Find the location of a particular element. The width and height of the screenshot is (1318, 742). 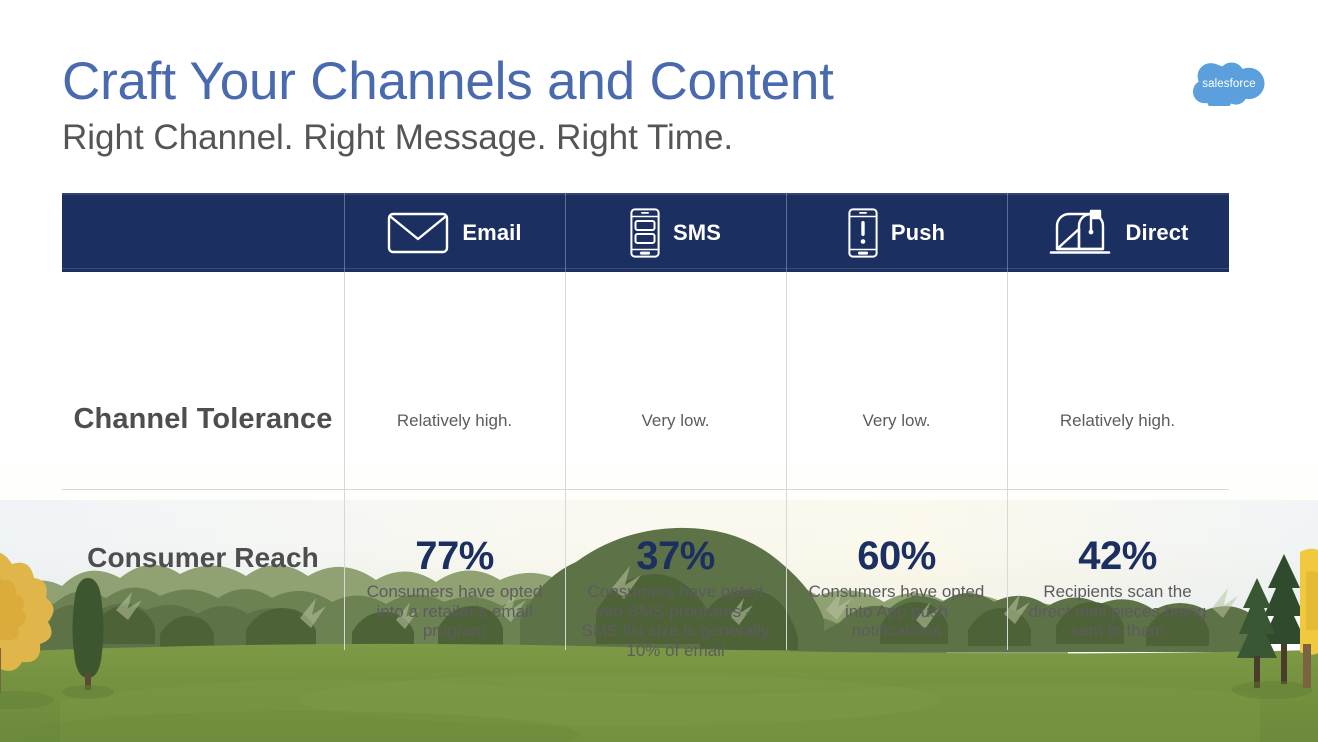

table-header-row: Email SMS Push Direct is located at coordinates (645, 232).